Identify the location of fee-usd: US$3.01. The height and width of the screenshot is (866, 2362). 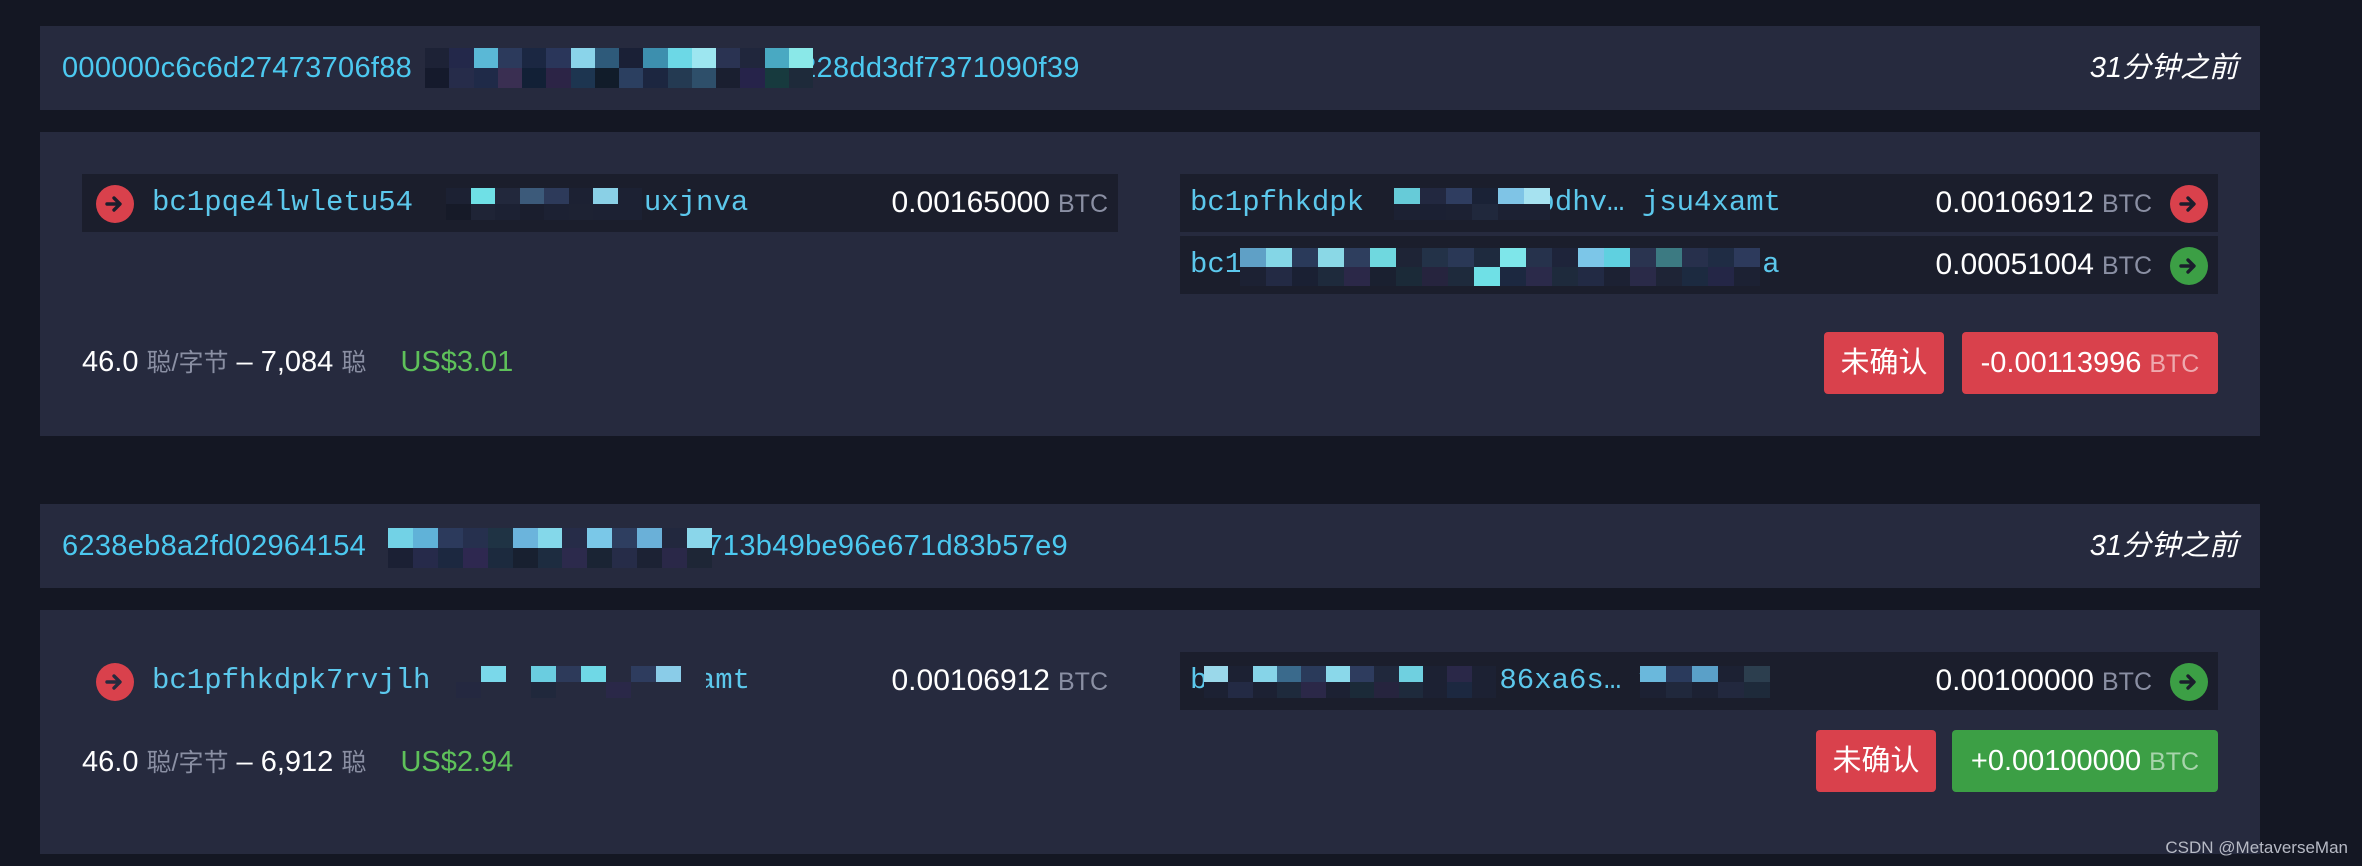
(457, 362).